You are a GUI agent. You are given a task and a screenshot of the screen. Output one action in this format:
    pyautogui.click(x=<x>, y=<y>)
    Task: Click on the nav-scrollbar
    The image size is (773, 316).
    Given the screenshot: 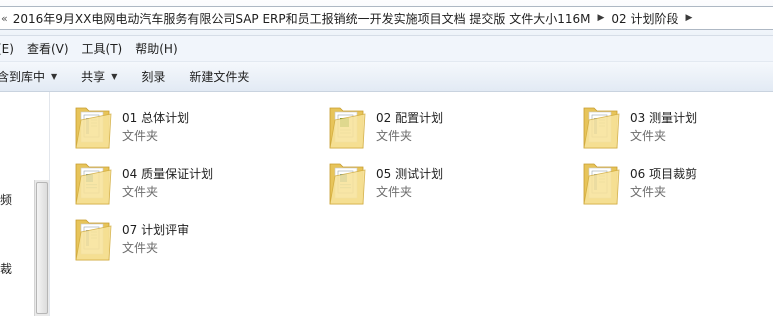 What is the action you would take?
    pyautogui.click(x=41, y=248)
    